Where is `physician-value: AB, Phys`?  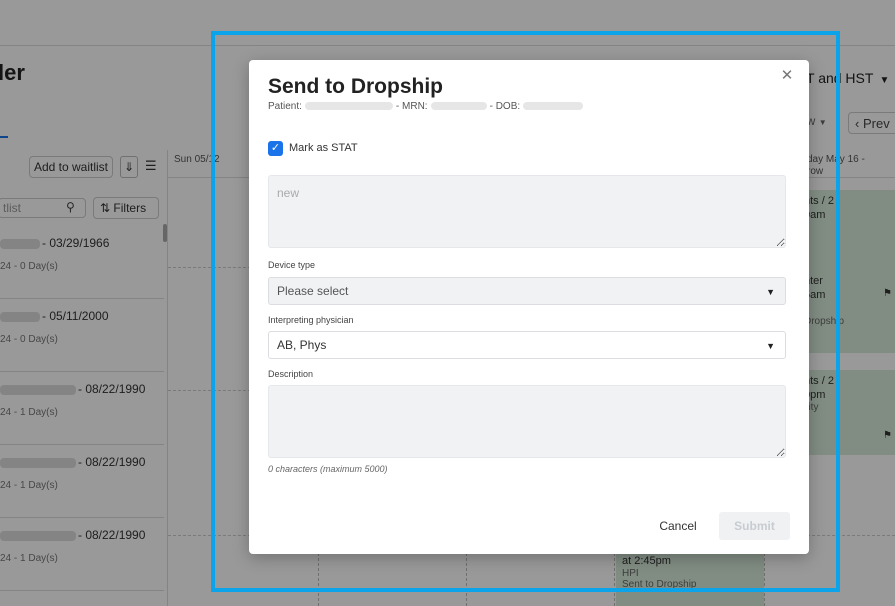 physician-value: AB, Phys is located at coordinates (302, 345).